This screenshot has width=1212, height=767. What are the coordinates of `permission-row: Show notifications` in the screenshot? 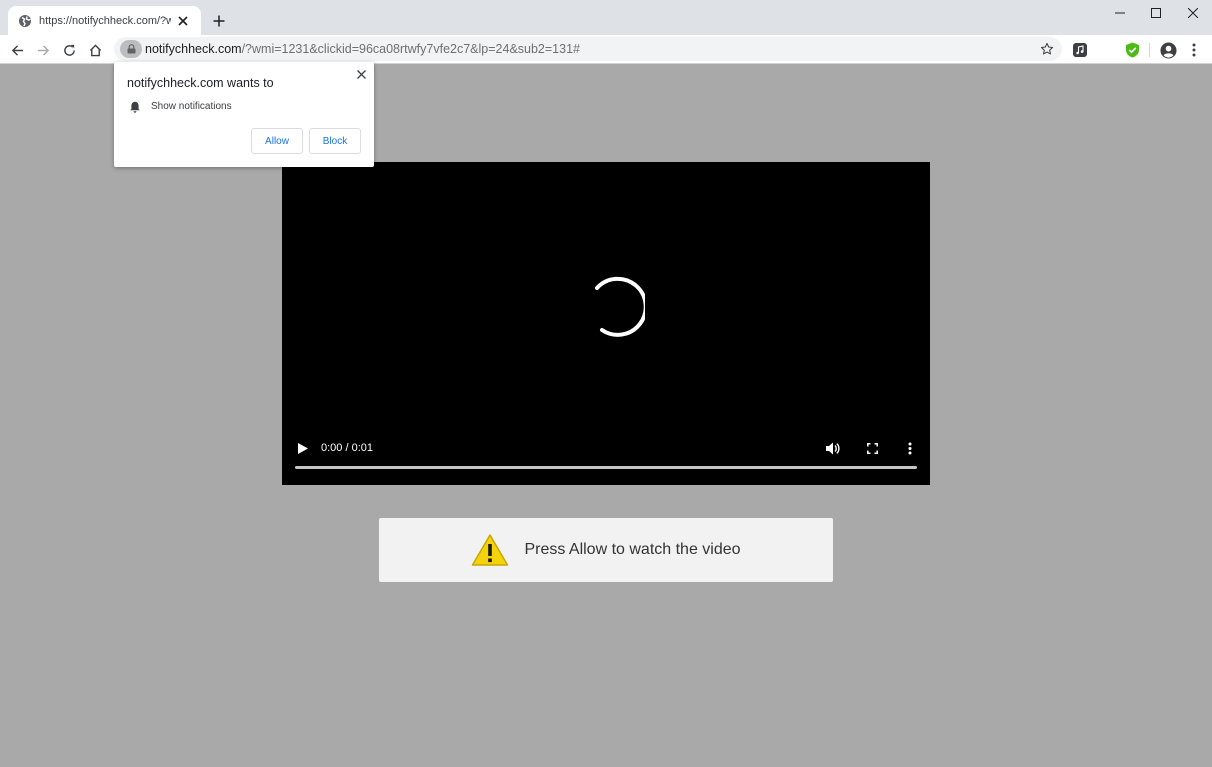 It's located at (180, 106).